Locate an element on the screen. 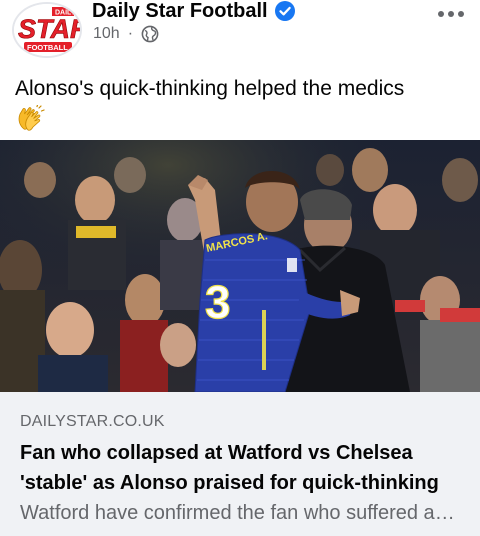 The image size is (480, 536). daily-star-logo: DAILY STAR FOOTBALL is located at coordinates (47, 30).